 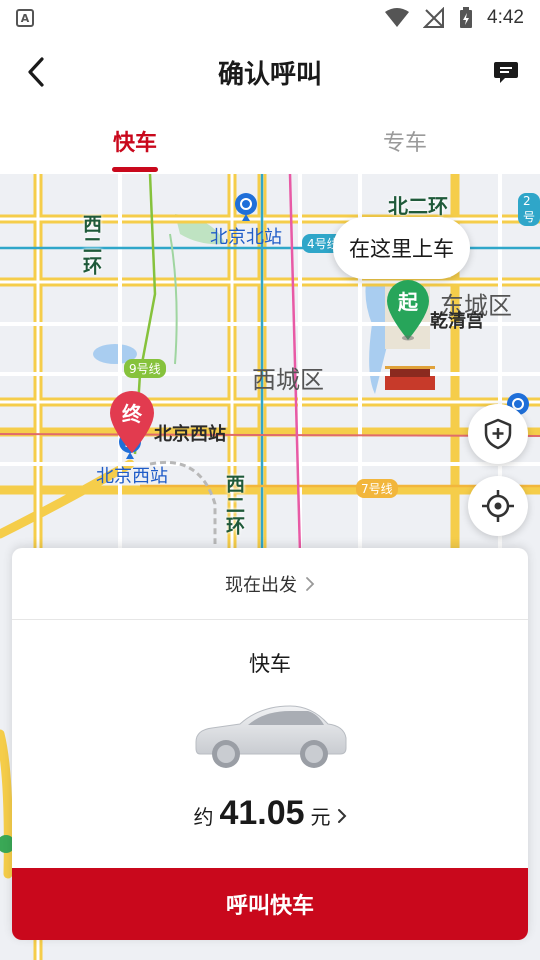 I want to click on header: 确认呼叫, so click(x=270, y=72).